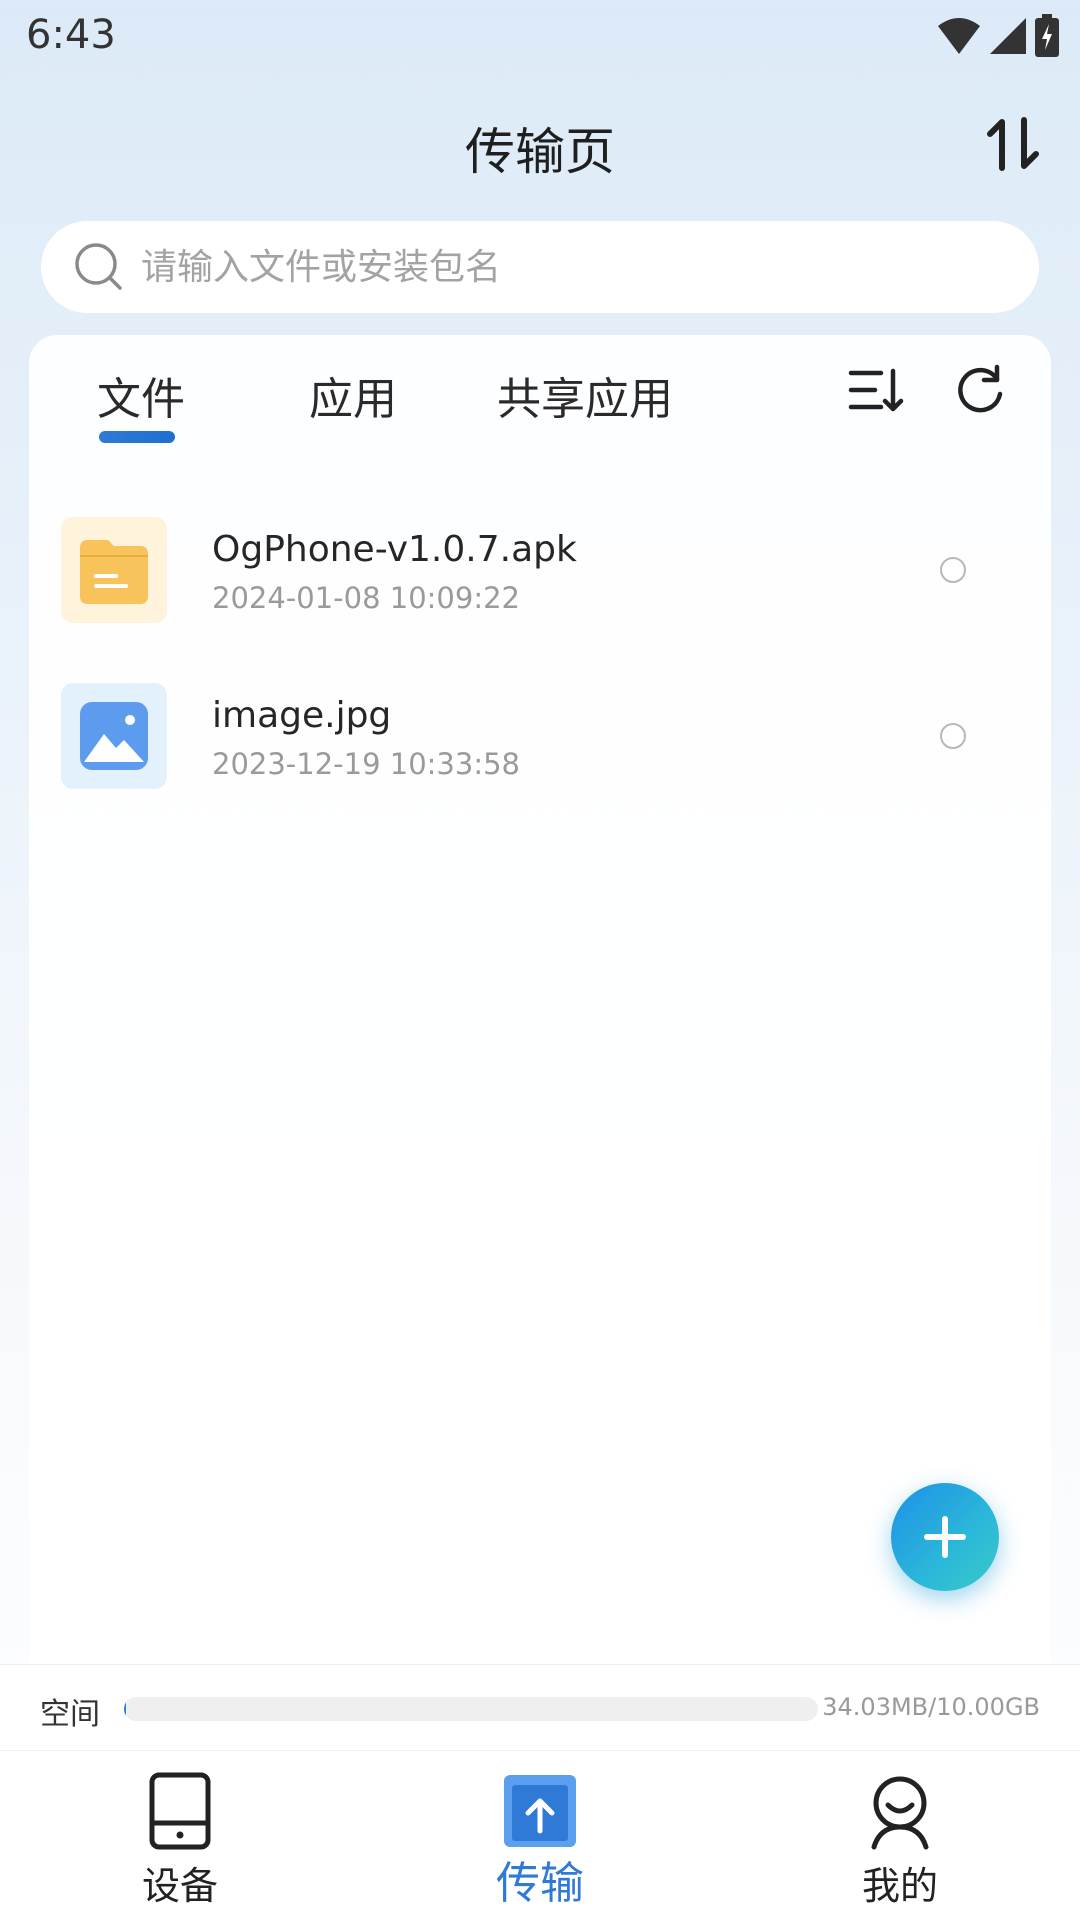 The width and height of the screenshot is (1080, 1920). What do you see at coordinates (98, 266) in the screenshot?
I see `search-icon` at bounding box center [98, 266].